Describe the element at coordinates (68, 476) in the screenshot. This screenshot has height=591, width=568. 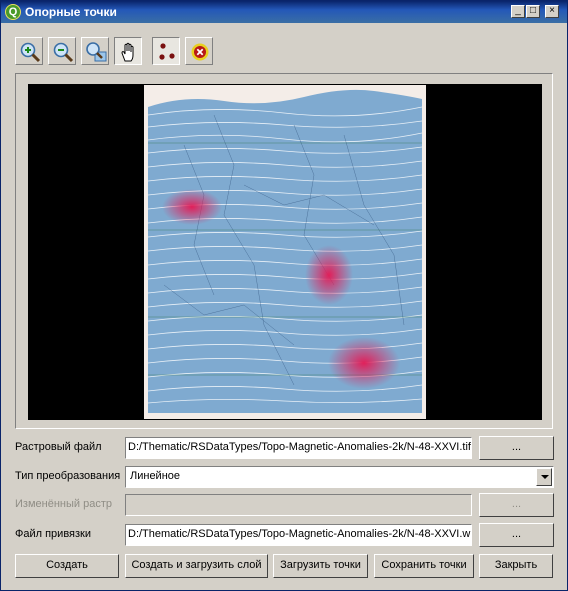
I see `transform-type-label: Тип преобразования` at that location.